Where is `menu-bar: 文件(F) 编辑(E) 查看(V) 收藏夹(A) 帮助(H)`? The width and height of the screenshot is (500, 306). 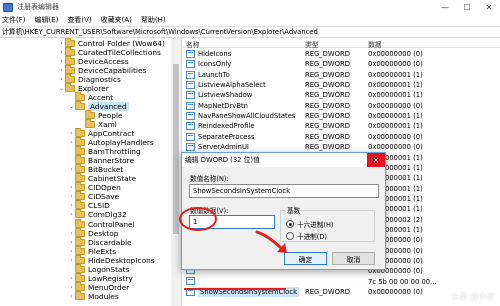 menu-bar: 文件(F) 编辑(E) 查看(V) 收藏夹(A) 帮助(H) is located at coordinates (250, 20).